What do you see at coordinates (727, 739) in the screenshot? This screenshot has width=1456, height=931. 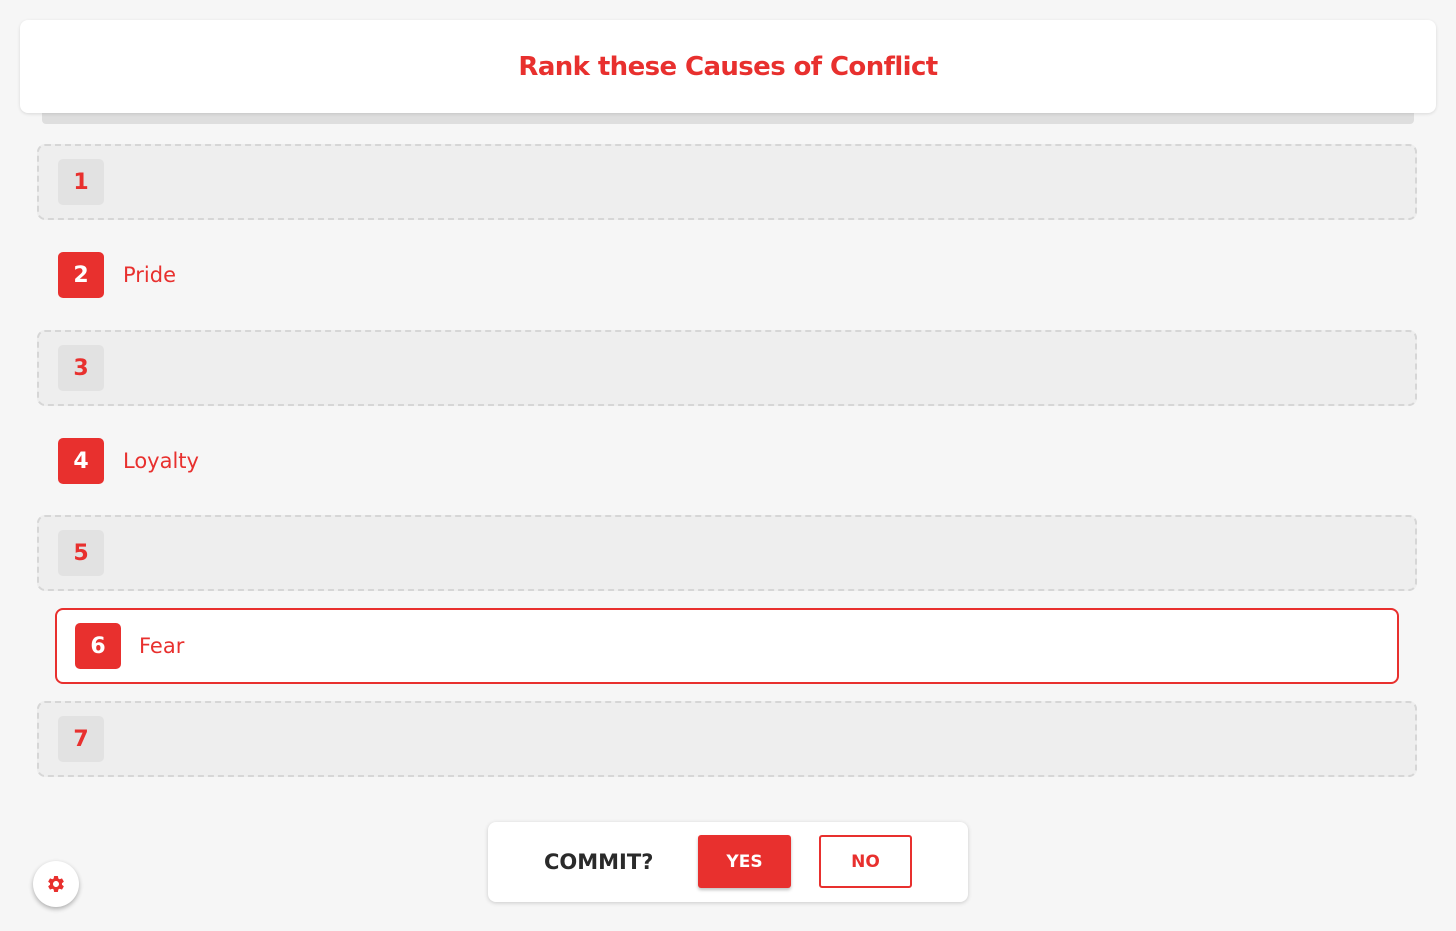 I see `rank-slot-7: 7` at bounding box center [727, 739].